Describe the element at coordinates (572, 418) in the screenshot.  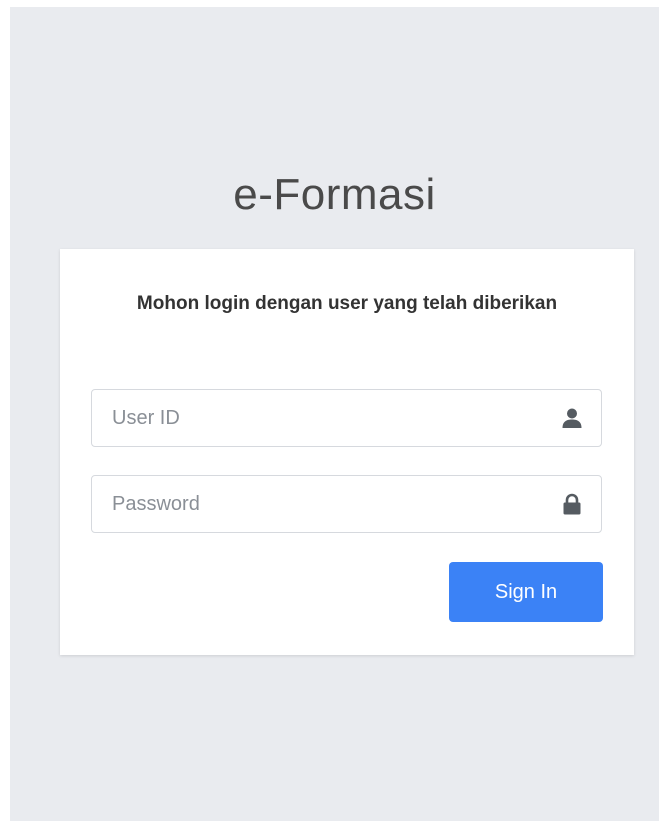
I see `user-icon` at that location.